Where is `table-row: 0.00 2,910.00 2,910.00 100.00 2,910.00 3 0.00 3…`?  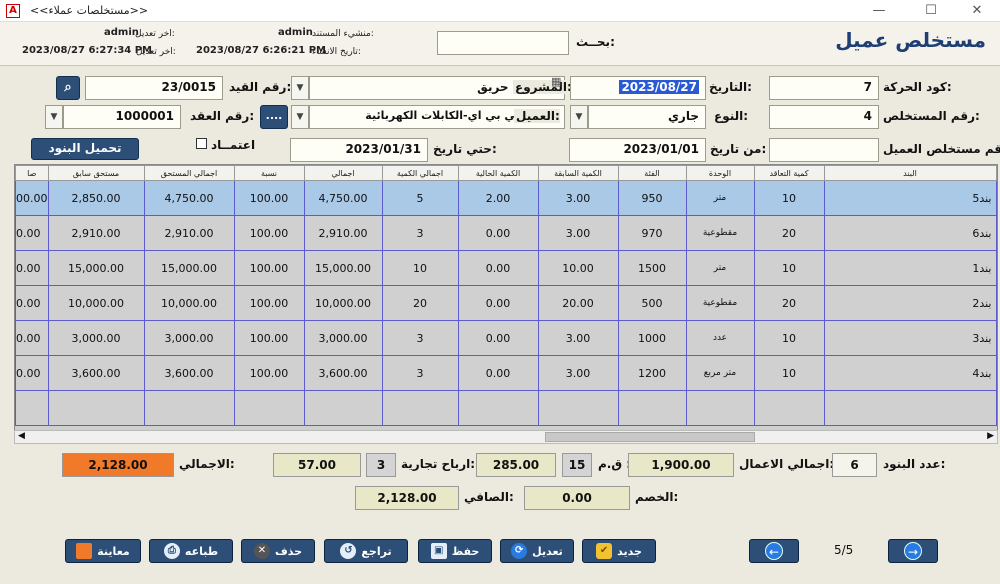
table-row: 0.00 2,910.00 2,910.00 100.00 2,910.00 3 0.00 3… is located at coordinates (506, 233).